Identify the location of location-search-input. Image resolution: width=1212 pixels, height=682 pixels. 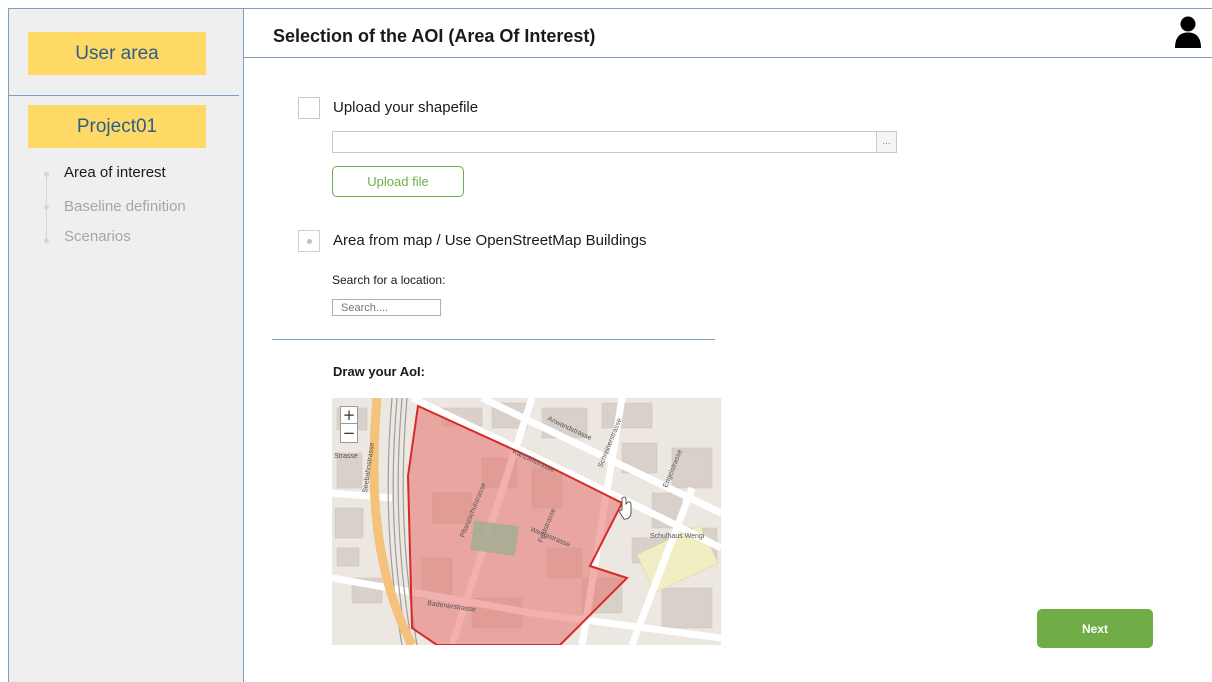
(386, 307).